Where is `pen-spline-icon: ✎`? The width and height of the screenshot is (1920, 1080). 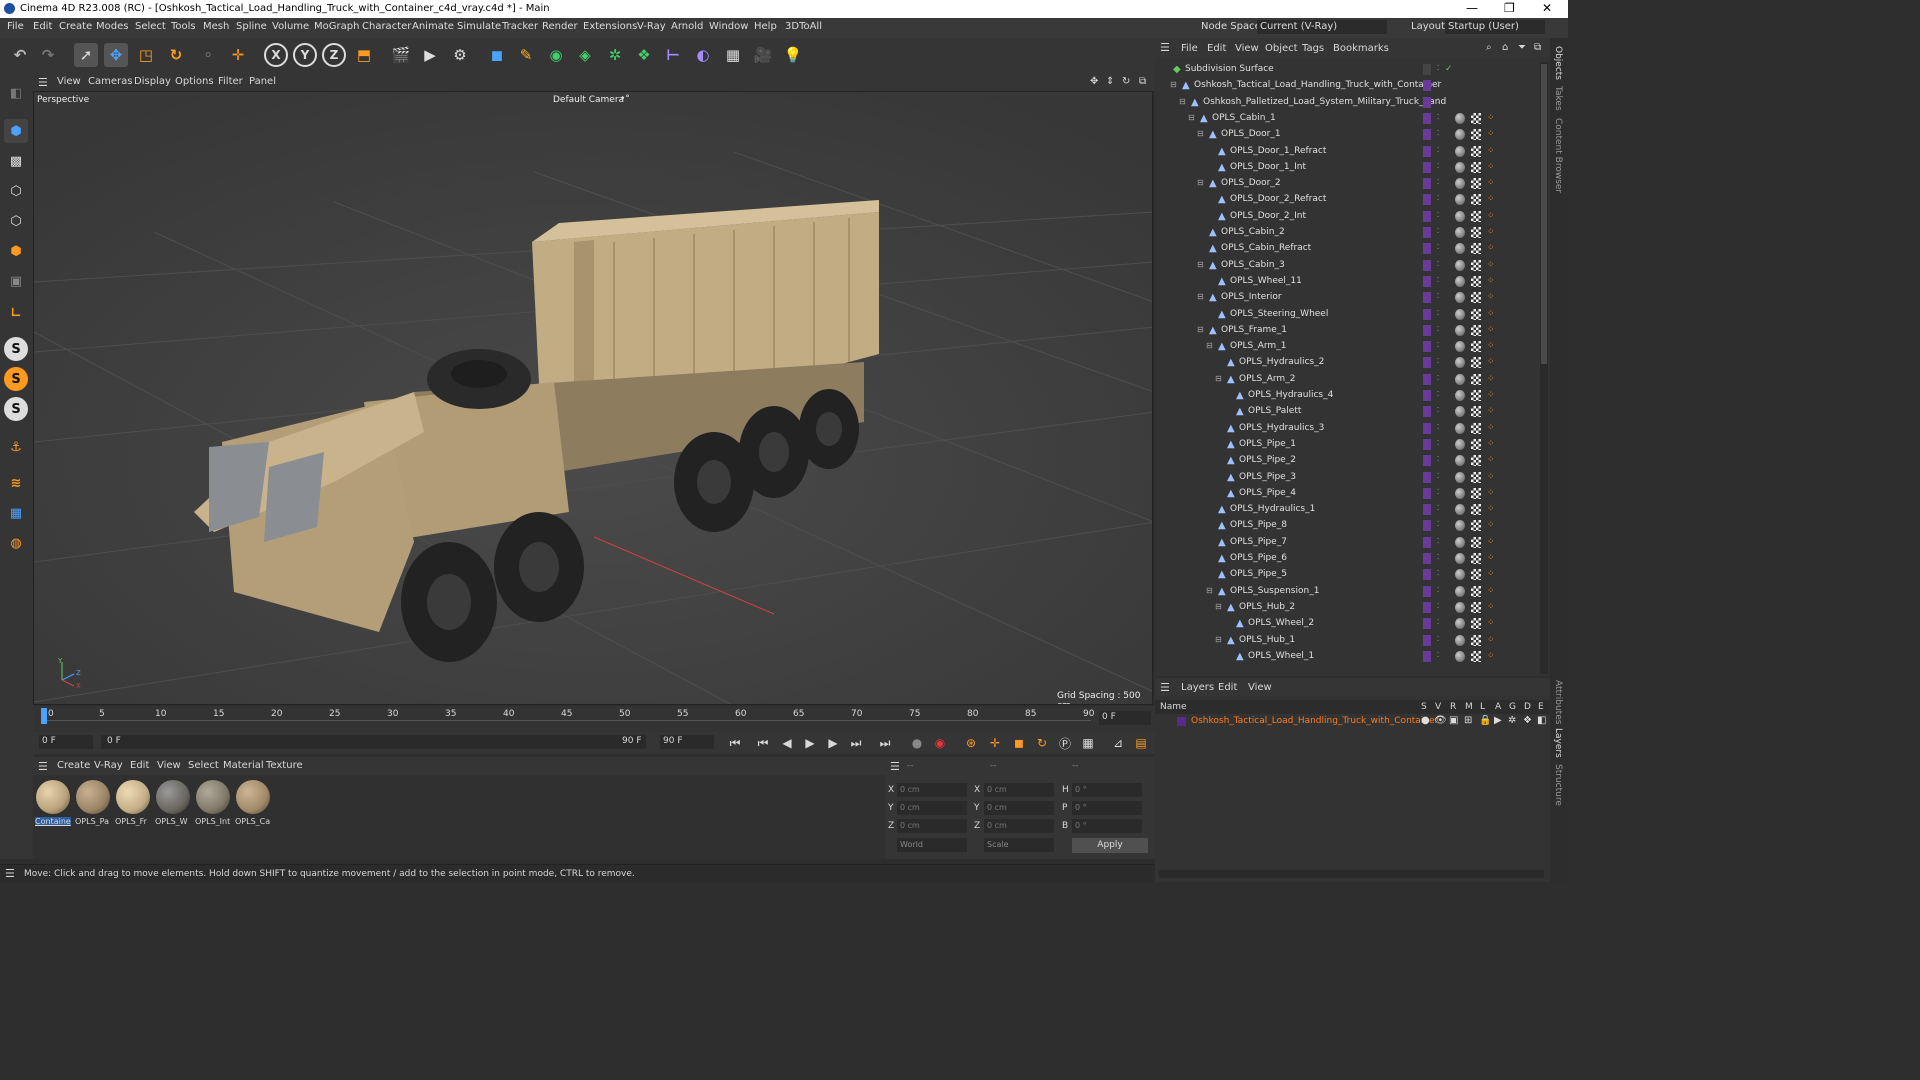 pen-spline-icon: ✎ is located at coordinates (526, 55).